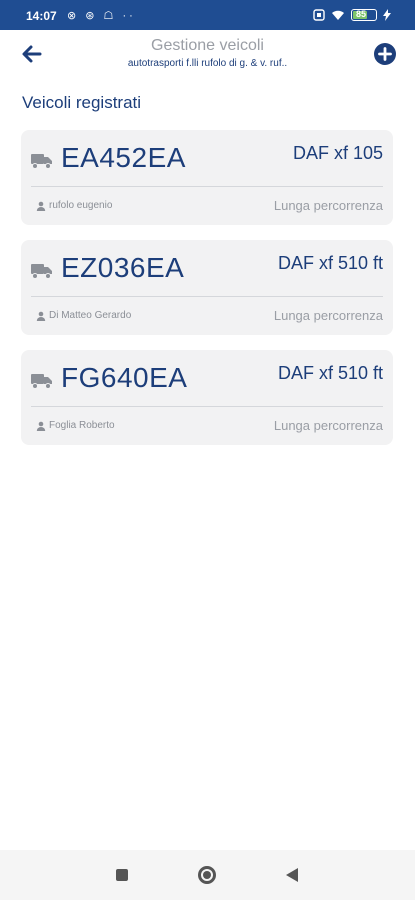 Image resolution: width=415 pixels, height=900 pixels. Describe the element at coordinates (82, 425) in the screenshot. I see `driver-name: Foglia Roberto` at that location.